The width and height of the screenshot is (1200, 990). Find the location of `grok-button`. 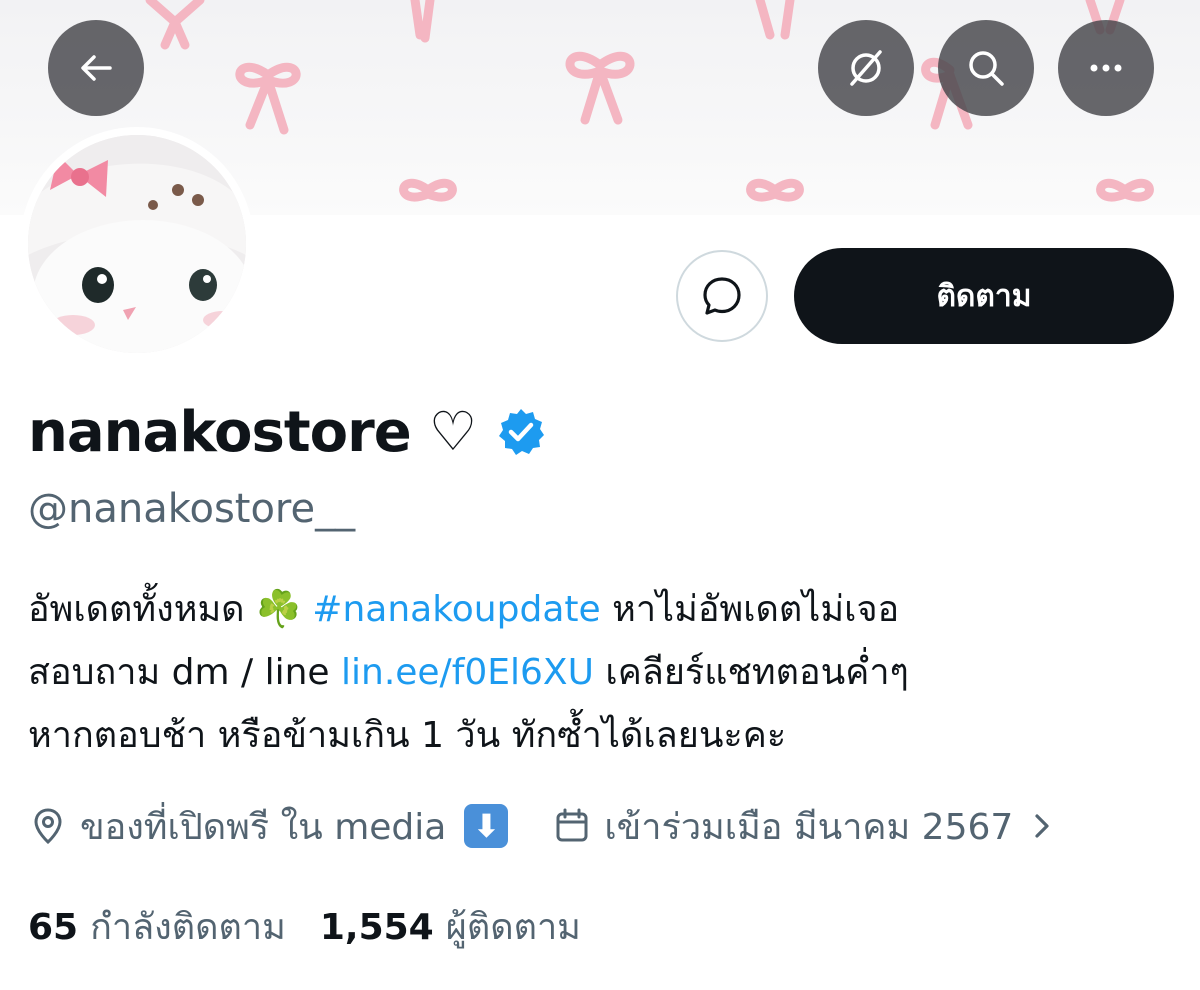

grok-button is located at coordinates (866, 68).